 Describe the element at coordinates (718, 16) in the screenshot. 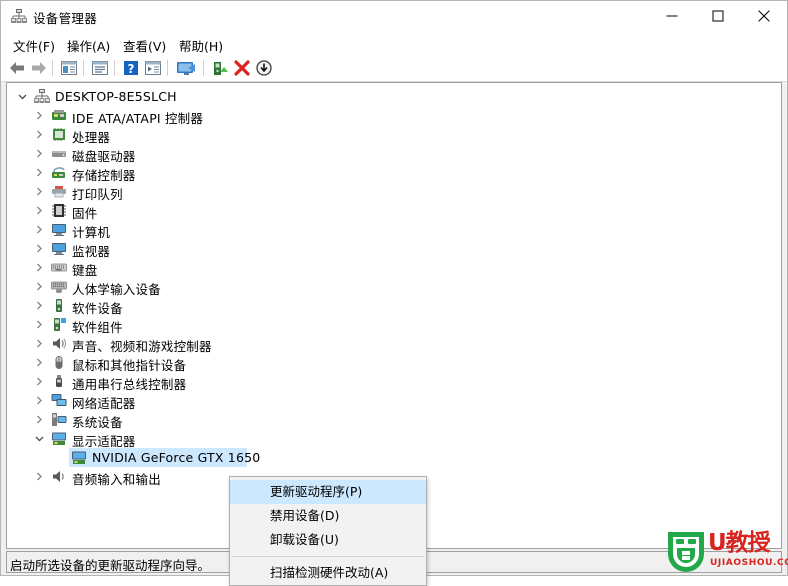

I see `maximize-button` at that location.